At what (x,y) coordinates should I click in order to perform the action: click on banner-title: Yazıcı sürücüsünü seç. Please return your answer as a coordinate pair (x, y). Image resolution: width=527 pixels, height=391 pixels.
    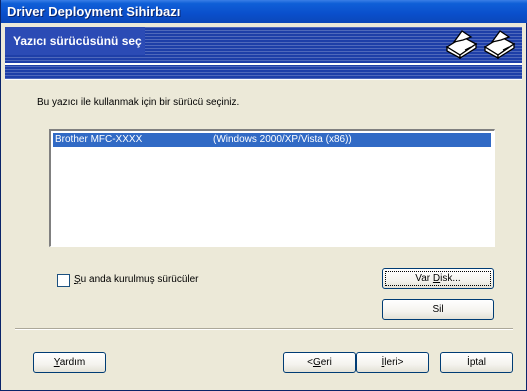
    Looking at the image, I should click on (77, 41).